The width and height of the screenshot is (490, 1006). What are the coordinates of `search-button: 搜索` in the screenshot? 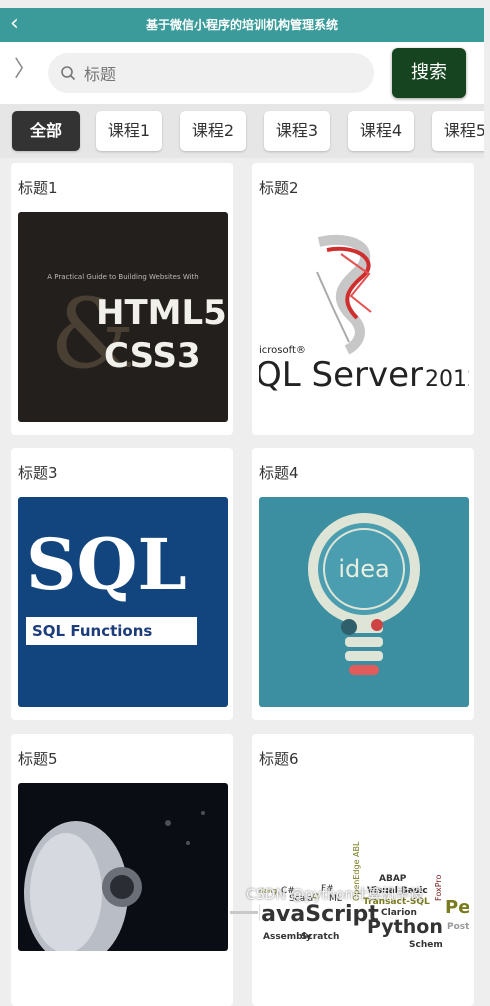 It's located at (429, 73).